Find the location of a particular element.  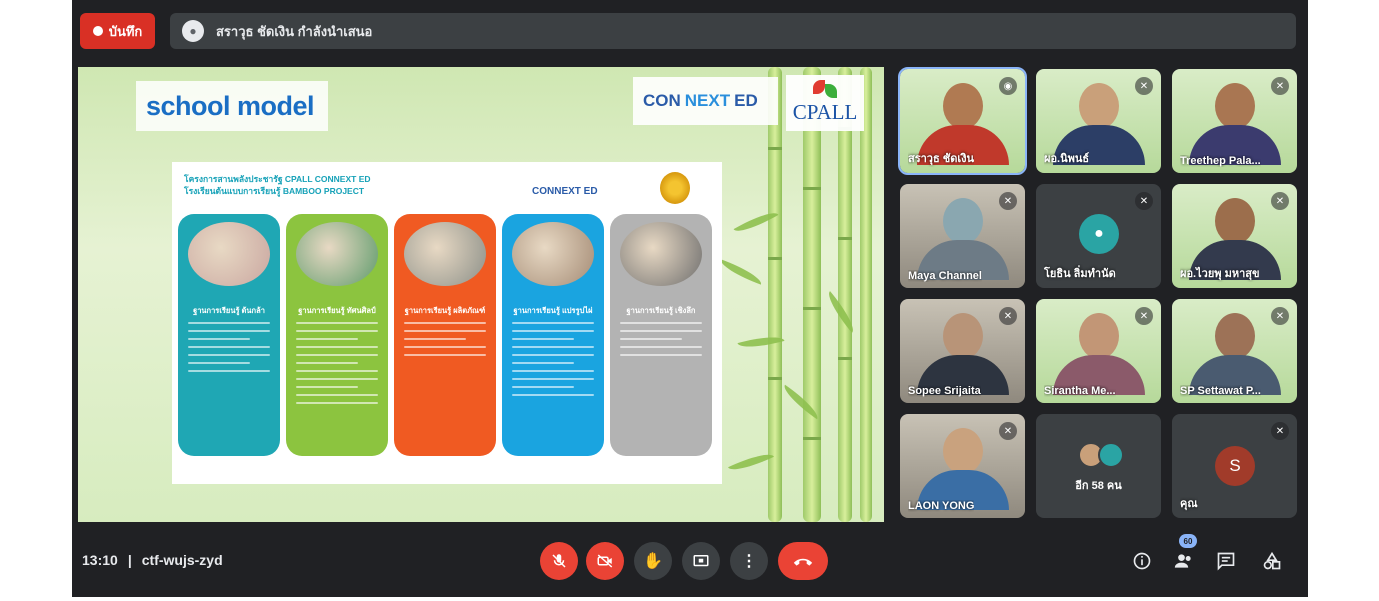

mic-toggle-button is located at coordinates (559, 561).